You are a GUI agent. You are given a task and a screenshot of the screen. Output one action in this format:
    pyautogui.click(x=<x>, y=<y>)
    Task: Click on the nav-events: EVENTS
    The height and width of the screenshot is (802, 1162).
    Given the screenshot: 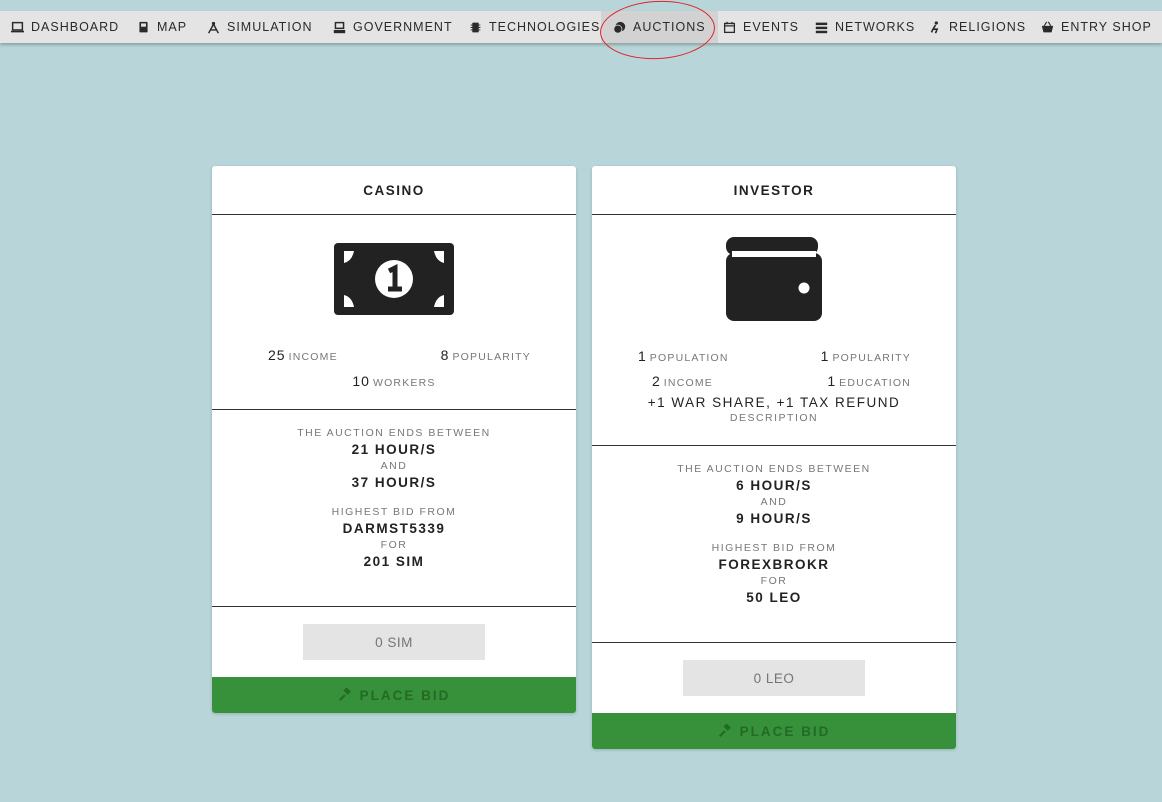 What is the action you would take?
    pyautogui.click(x=761, y=27)
    